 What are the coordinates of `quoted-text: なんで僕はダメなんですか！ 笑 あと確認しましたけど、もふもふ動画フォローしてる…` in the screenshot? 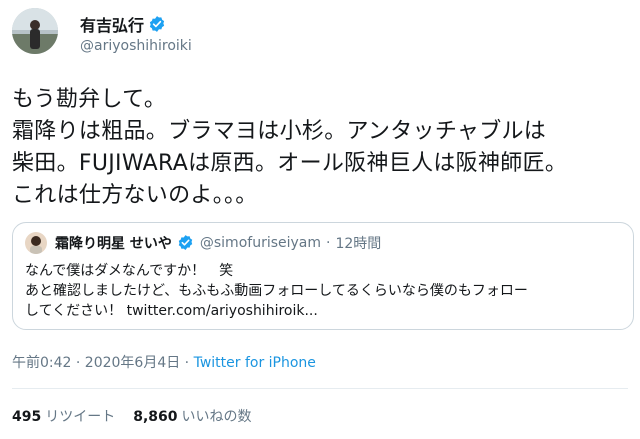 It's located at (276, 291).